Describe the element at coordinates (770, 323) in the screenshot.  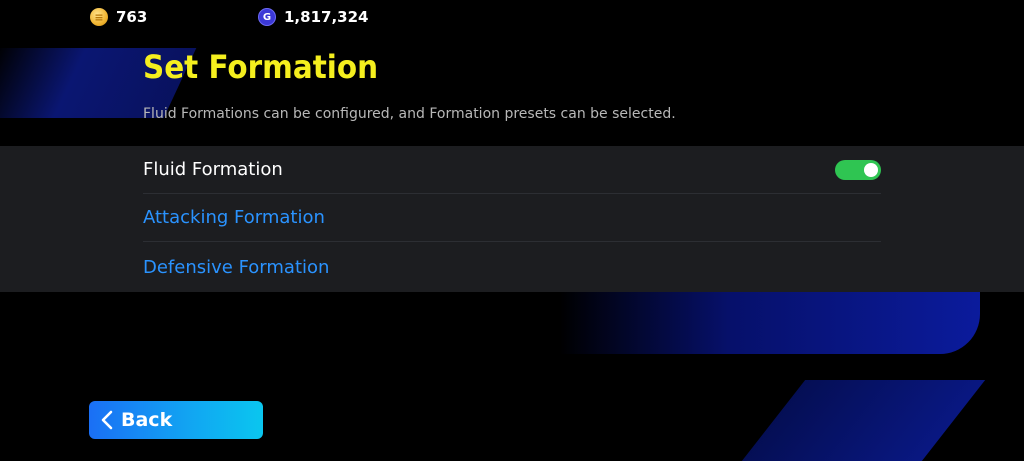
I see `background-stripe-right` at that location.